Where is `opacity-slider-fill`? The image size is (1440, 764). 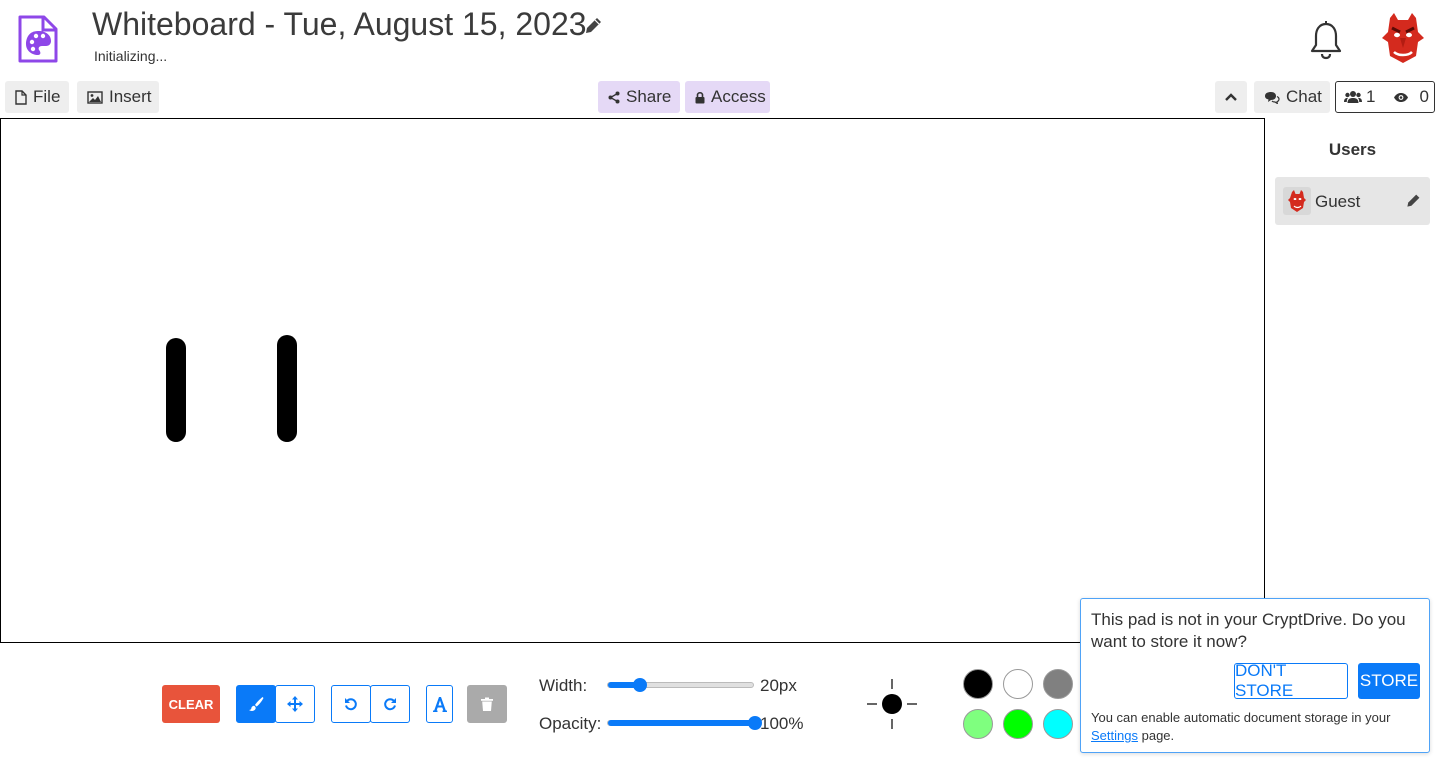
opacity-slider-fill is located at coordinates (681, 723).